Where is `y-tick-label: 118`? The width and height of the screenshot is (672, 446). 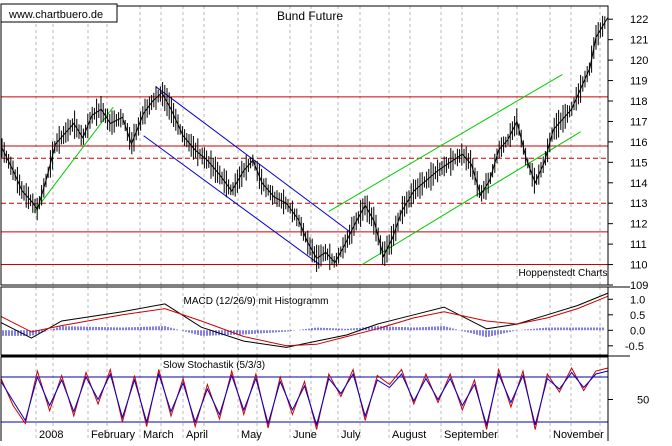
y-tick-label: 118 is located at coordinates (639, 102).